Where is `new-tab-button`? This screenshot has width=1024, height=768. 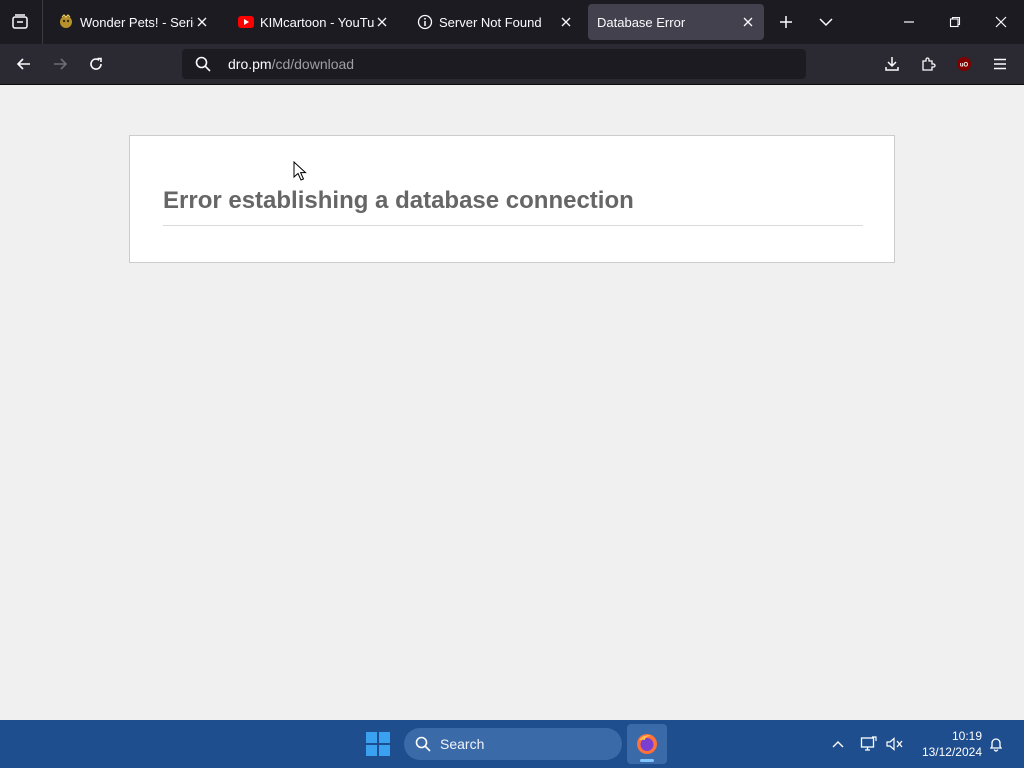 new-tab-button is located at coordinates (786, 22).